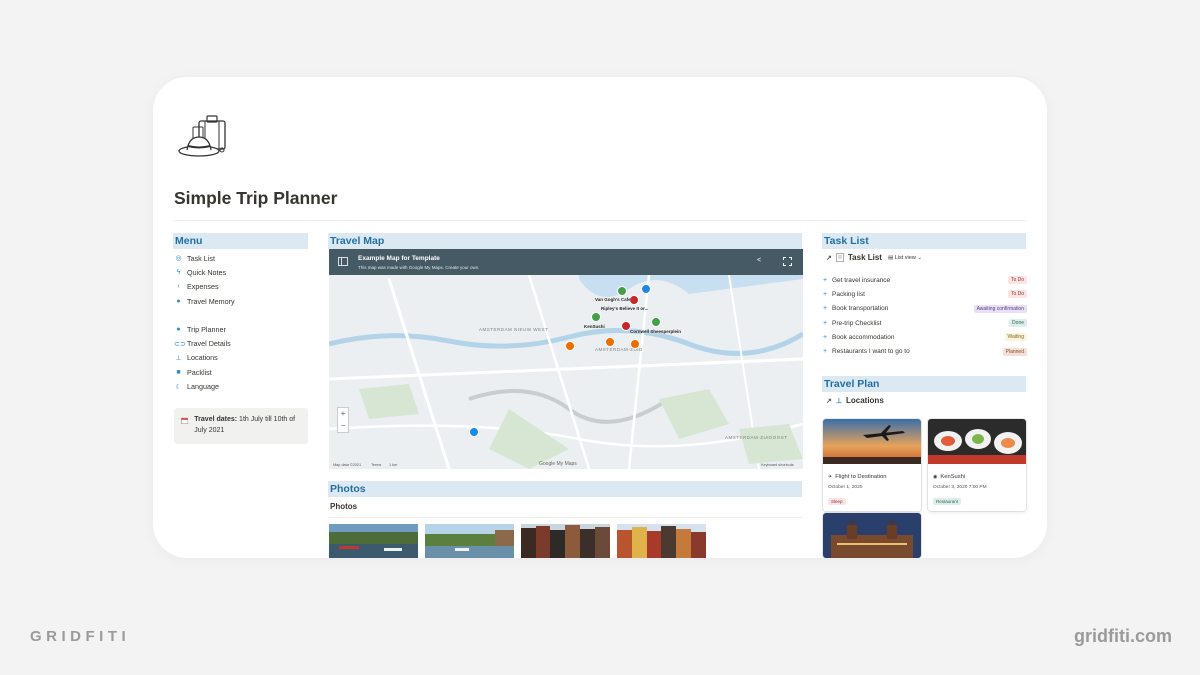 Image resolution: width=1200 pixels, height=675 pixels. What do you see at coordinates (777, 465) in the screenshot?
I see `keyboard-shortcuts-link: Keyboard shortcuts` at bounding box center [777, 465].